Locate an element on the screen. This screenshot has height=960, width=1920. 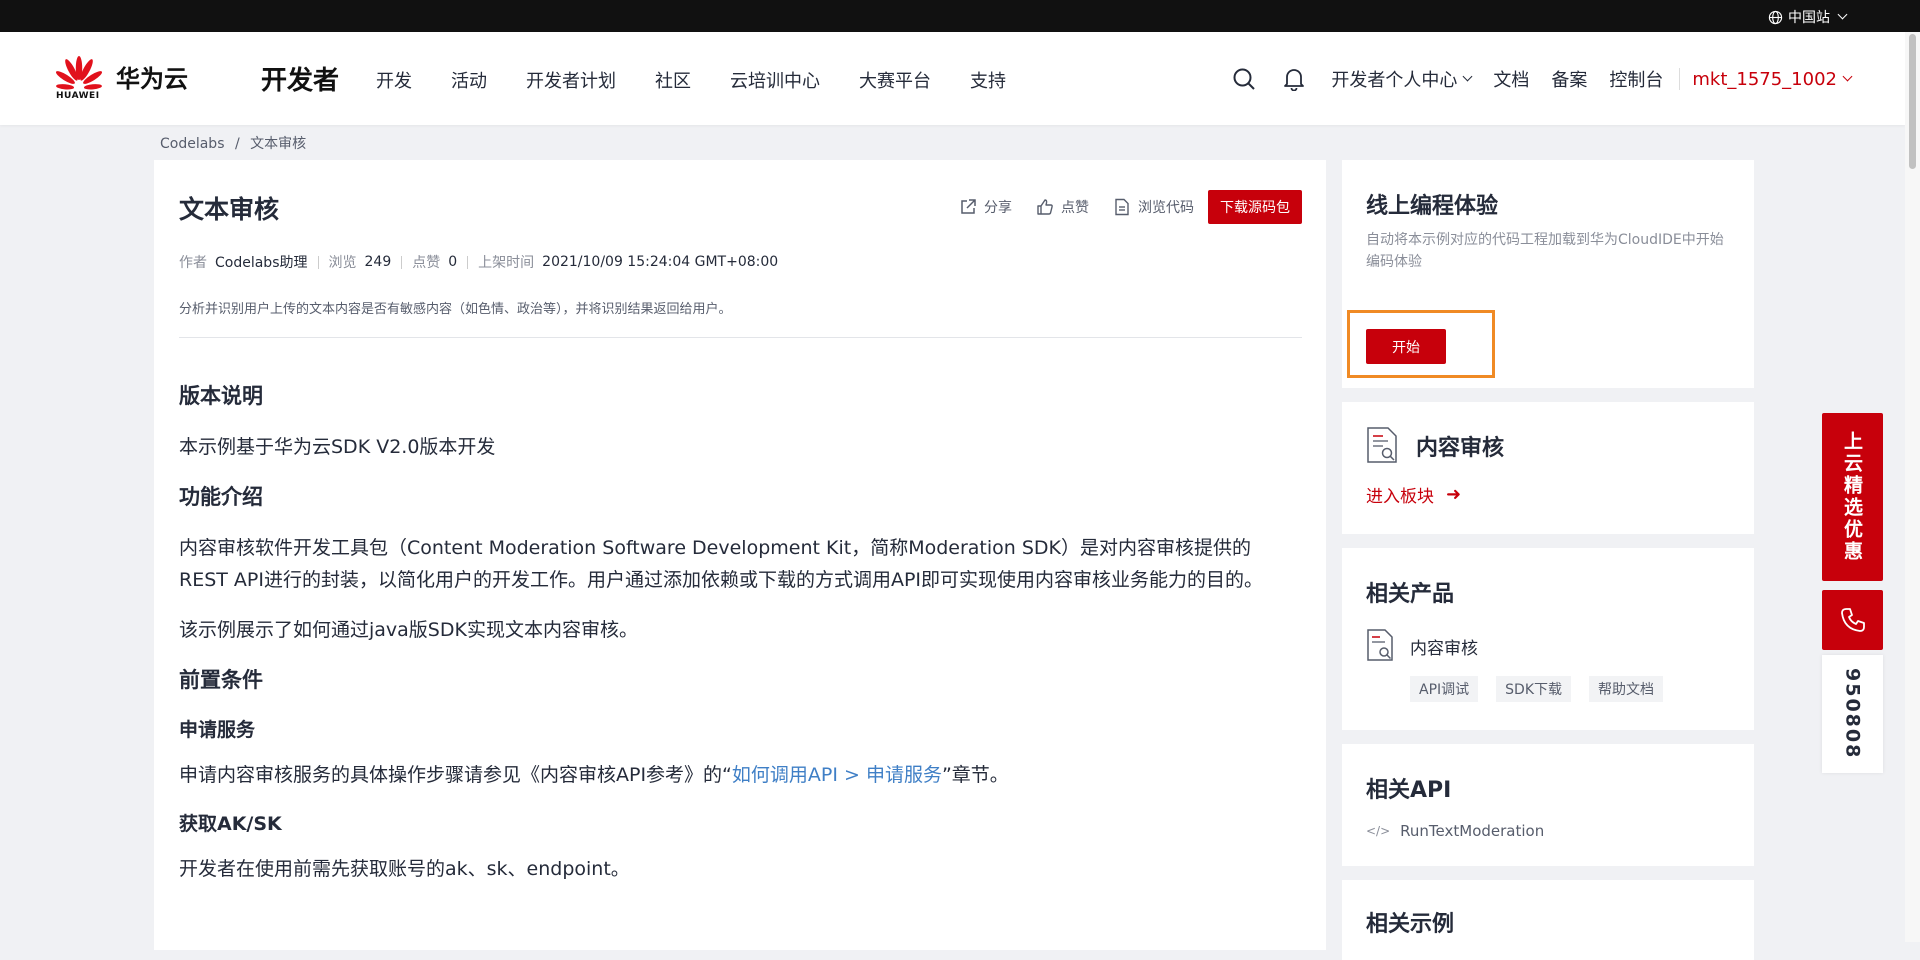
promo-banner: 上云精选优惠 is located at coordinates (1852, 497).